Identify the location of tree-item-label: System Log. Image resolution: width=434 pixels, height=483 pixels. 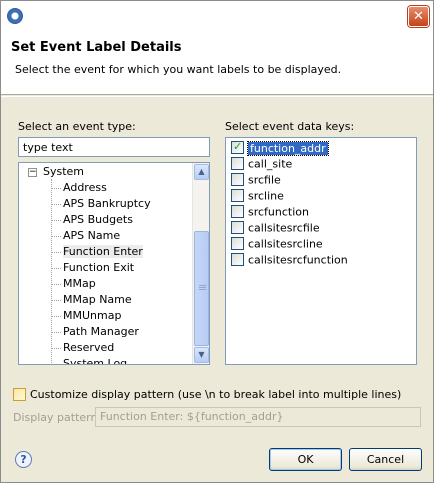
(95, 360).